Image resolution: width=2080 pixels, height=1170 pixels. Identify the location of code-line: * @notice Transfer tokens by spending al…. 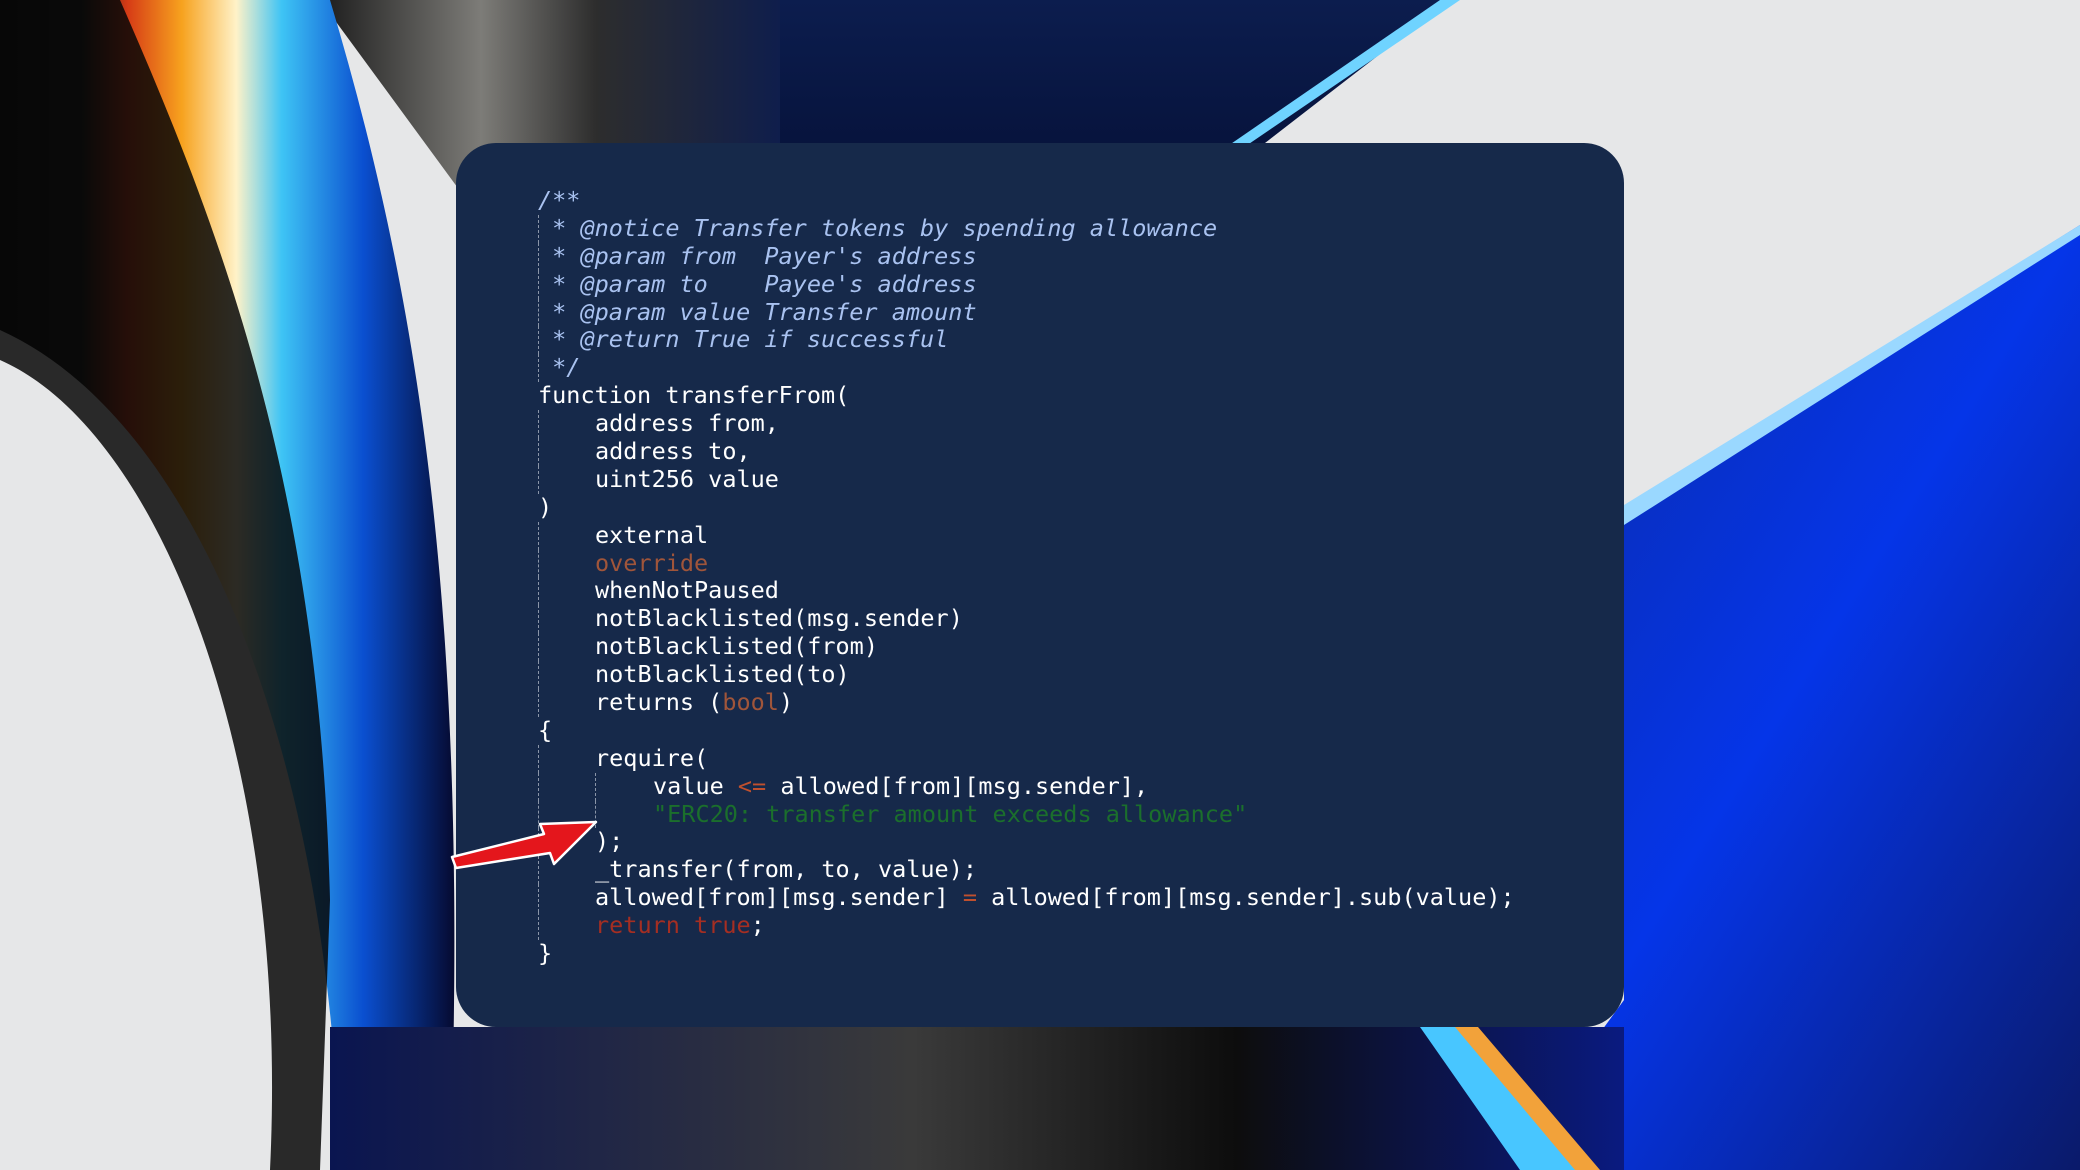
(878, 228).